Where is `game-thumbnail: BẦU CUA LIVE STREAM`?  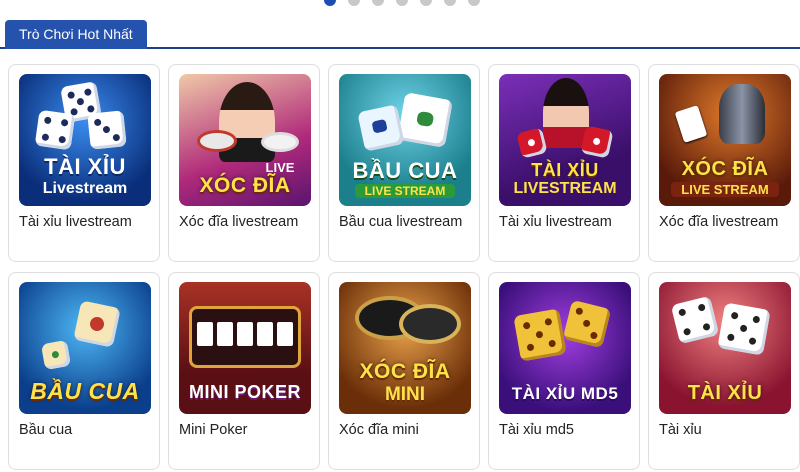
game-thumbnail: BẦU CUA LIVE STREAM is located at coordinates (405, 140).